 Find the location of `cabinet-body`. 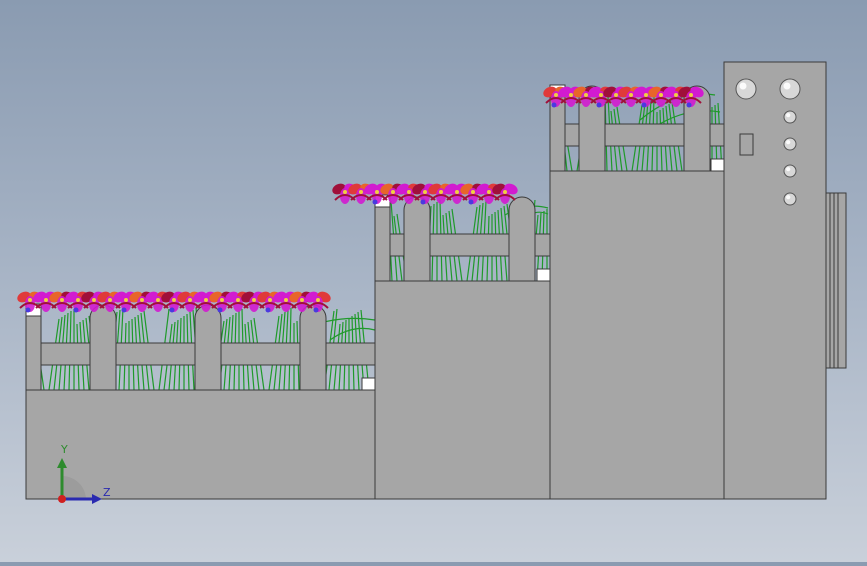

cabinet-body is located at coordinates (775, 280).